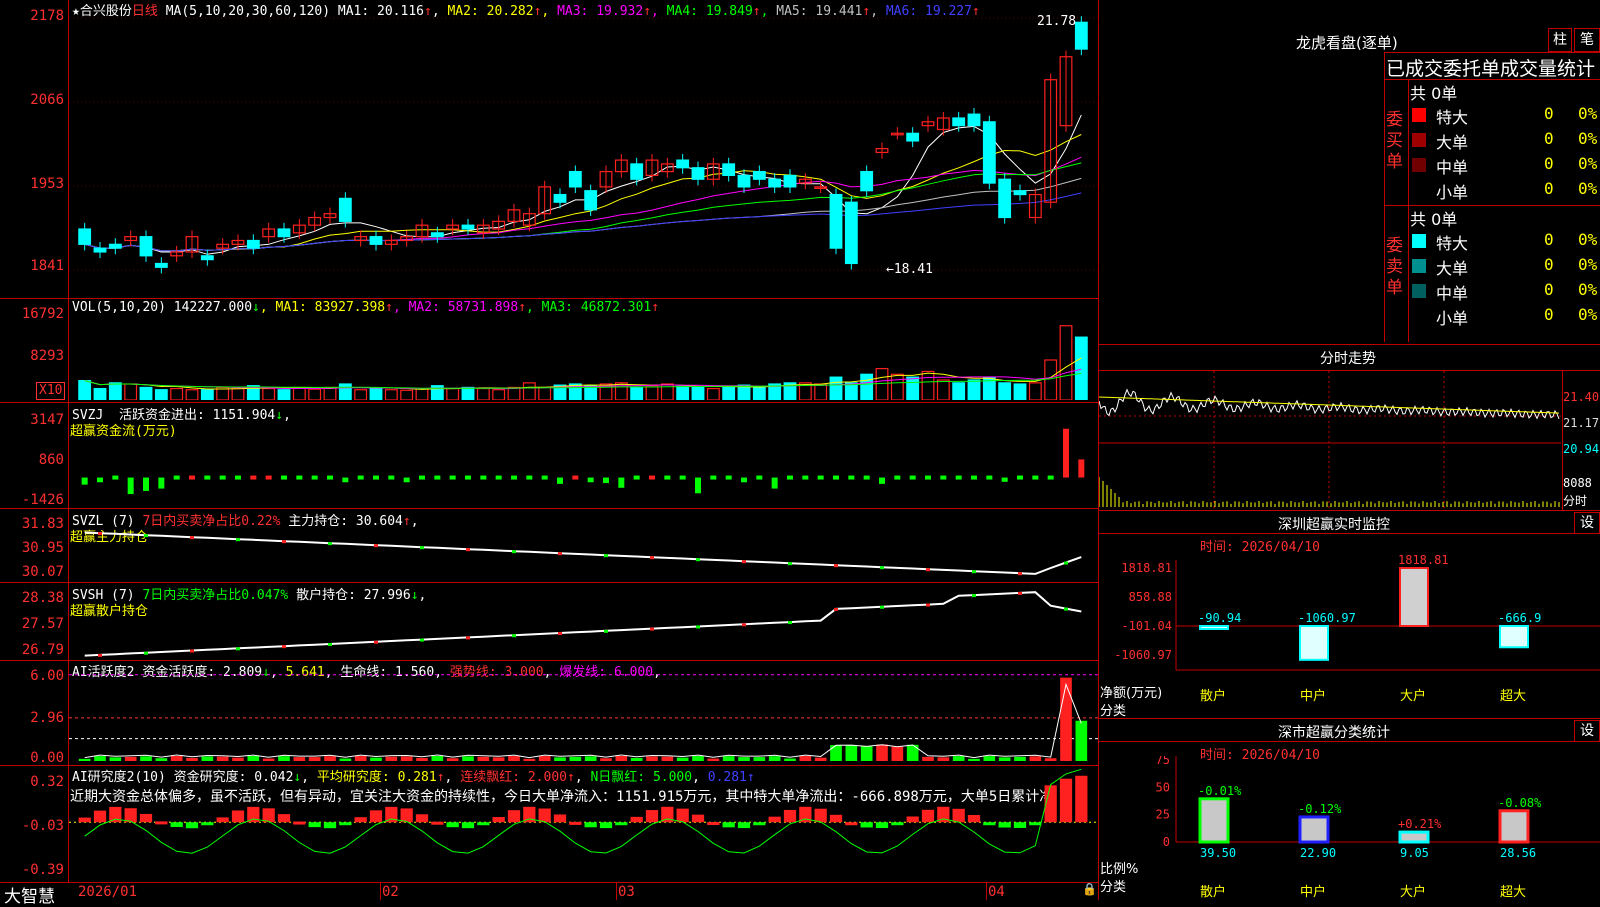 The height and width of the screenshot is (907, 1600). Describe the element at coordinates (42, 826) in the screenshot. I see `ai-research-y-mid: -0.03` at that location.